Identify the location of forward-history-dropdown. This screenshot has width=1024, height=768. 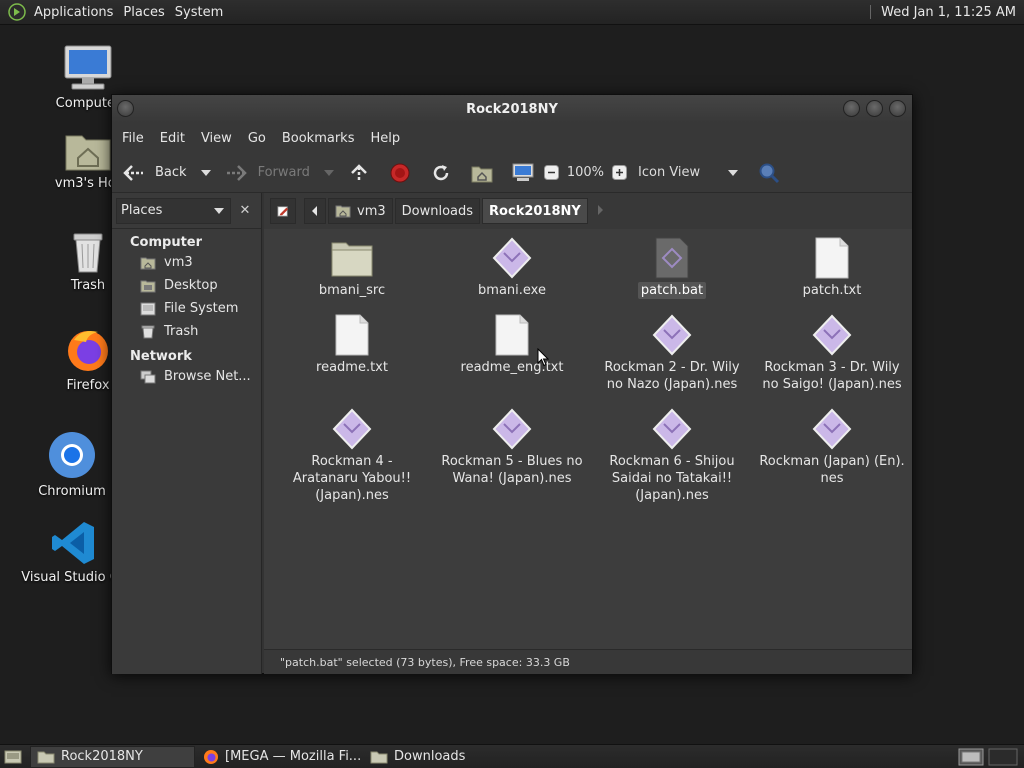
(328, 172).